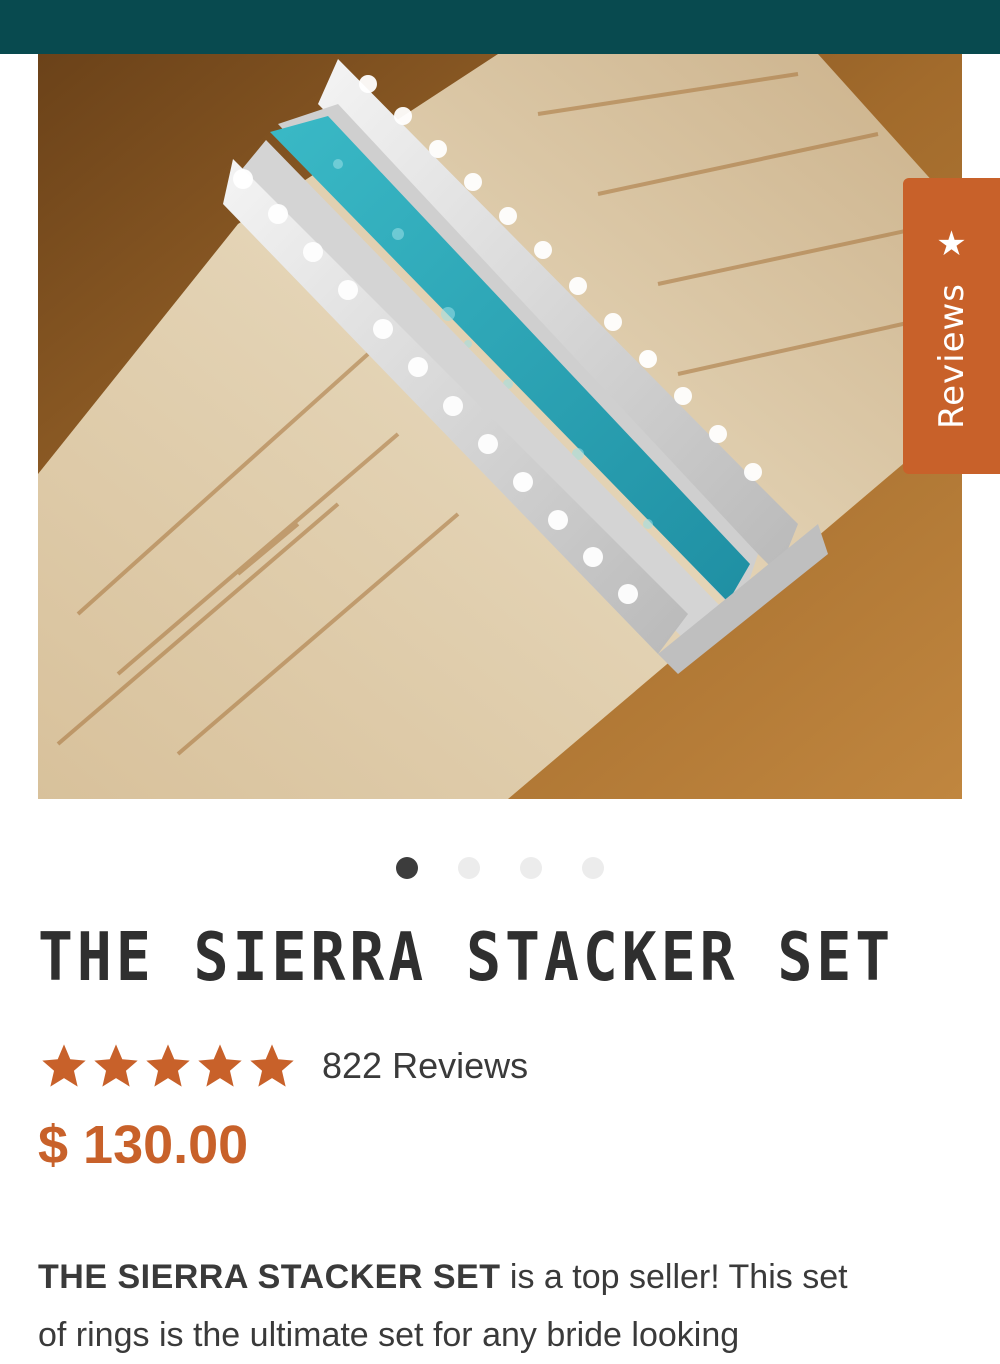 This screenshot has height=1364, width=1000. I want to click on reviews-side-tab: ★ Reviews, so click(951, 326).